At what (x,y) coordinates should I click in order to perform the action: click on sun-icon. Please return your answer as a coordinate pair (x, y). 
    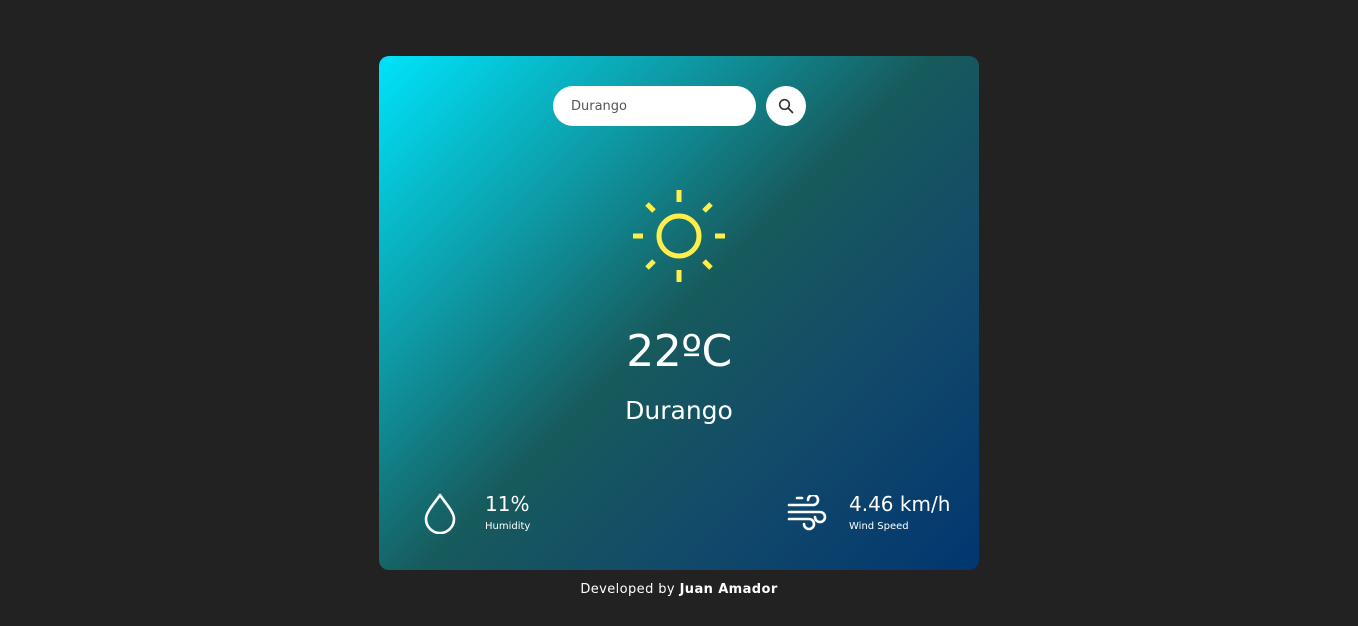
    Looking at the image, I should click on (679, 236).